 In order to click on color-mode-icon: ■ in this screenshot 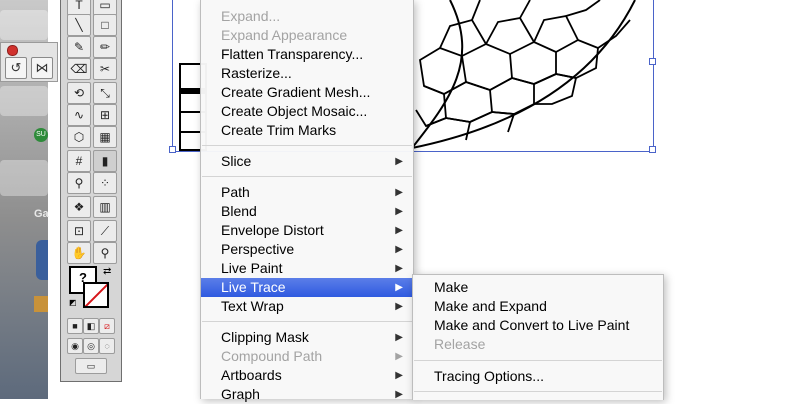, I will do `click(75, 326)`.